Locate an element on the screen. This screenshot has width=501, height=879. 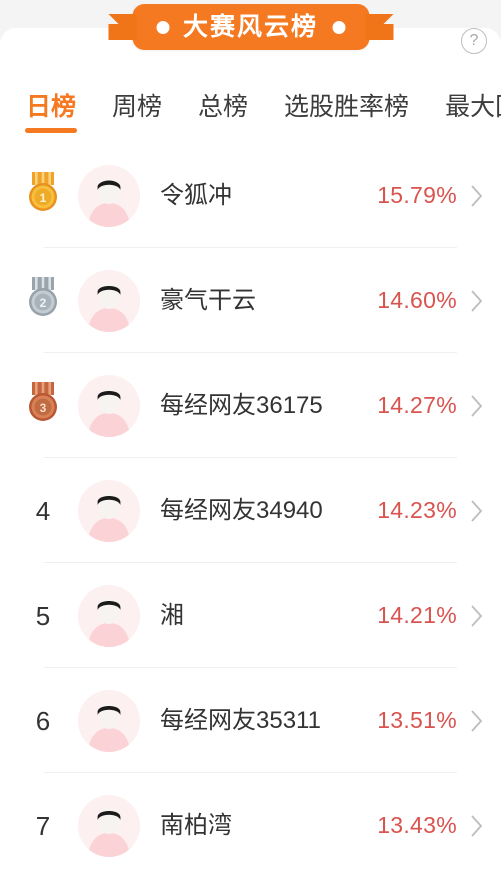
gold-medal-icon: 1 is located at coordinates (43, 195).